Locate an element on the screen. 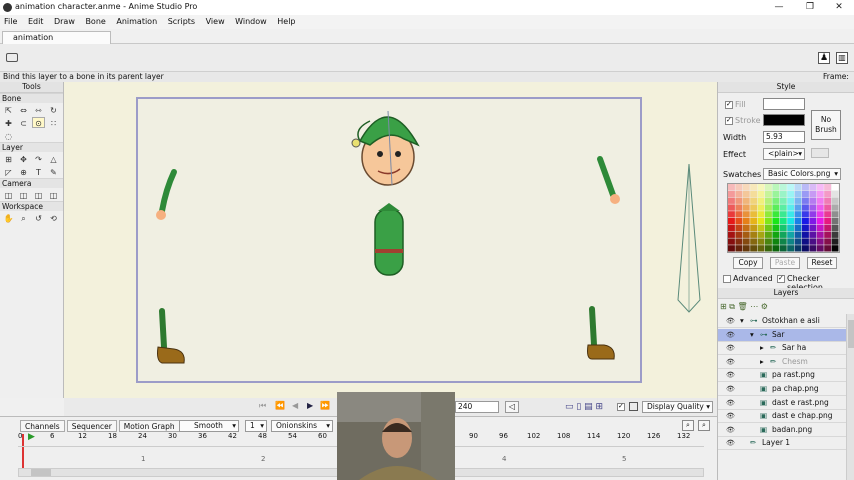 The width and height of the screenshot is (854, 480). eyedropper-icon: ✎ is located at coordinates (53, 171).